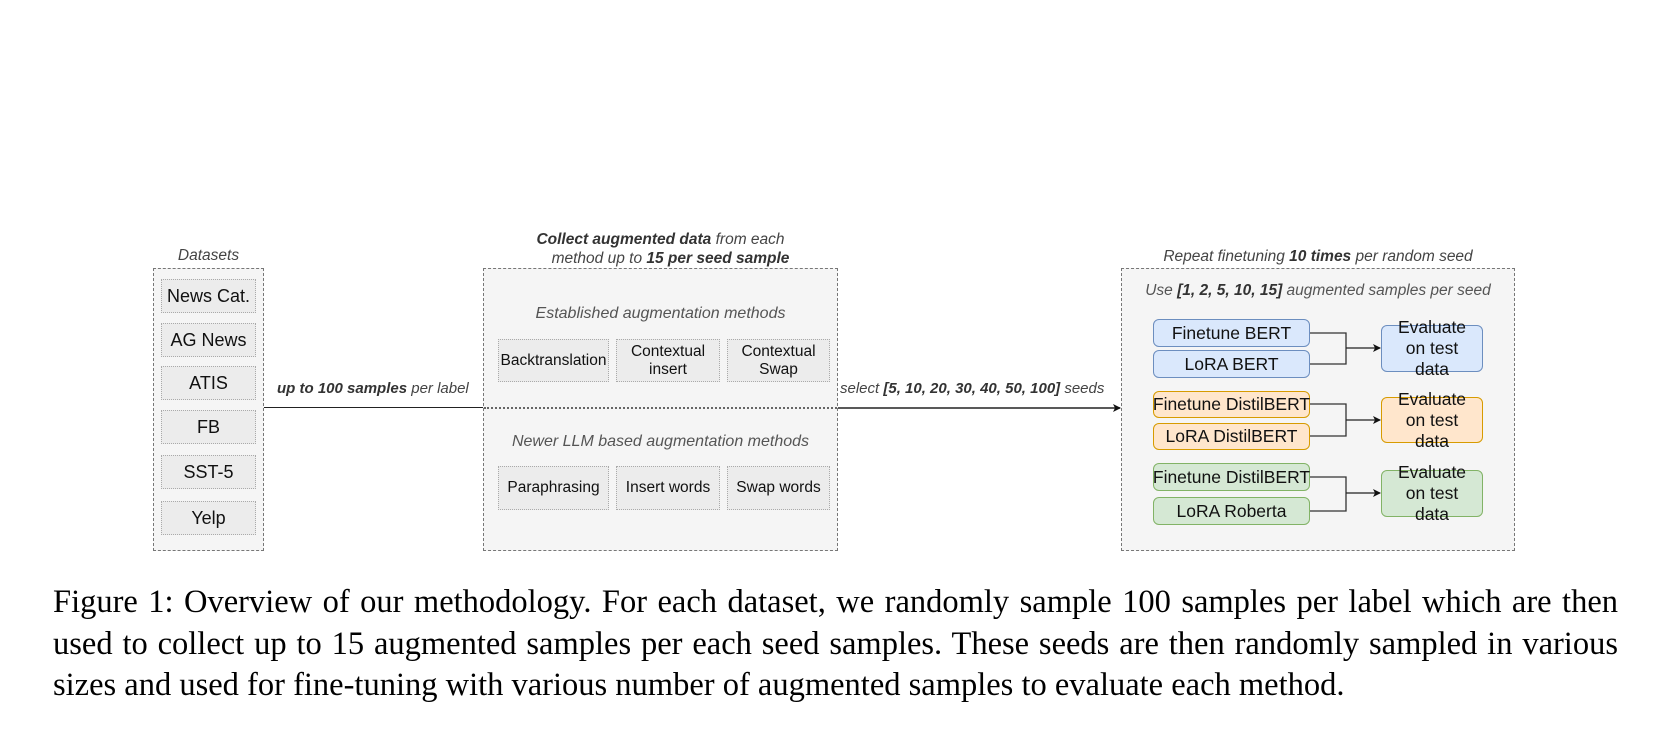  What do you see at coordinates (208, 340) in the screenshot?
I see `dataset-item: AG News` at bounding box center [208, 340].